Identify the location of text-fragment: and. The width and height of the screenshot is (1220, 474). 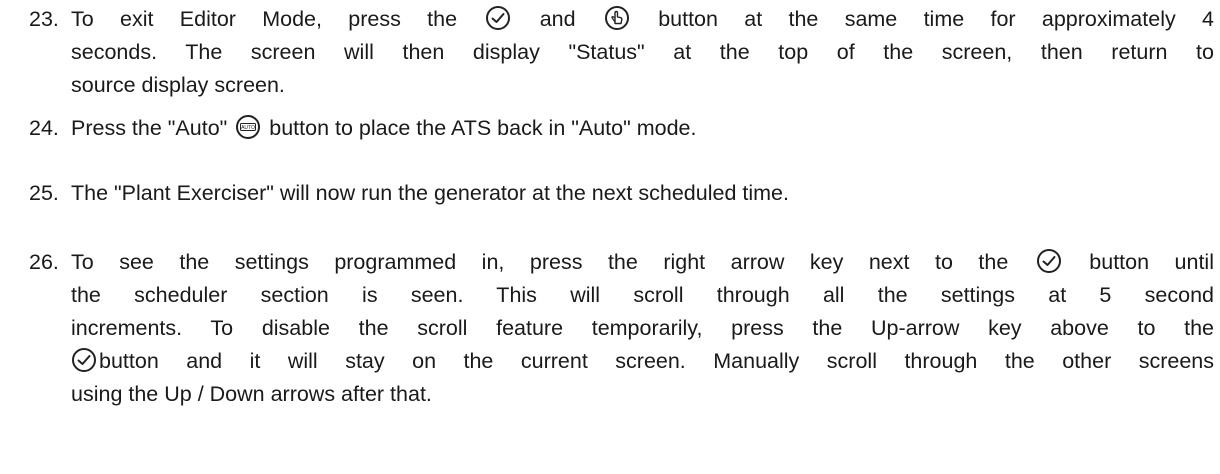
(557, 19).